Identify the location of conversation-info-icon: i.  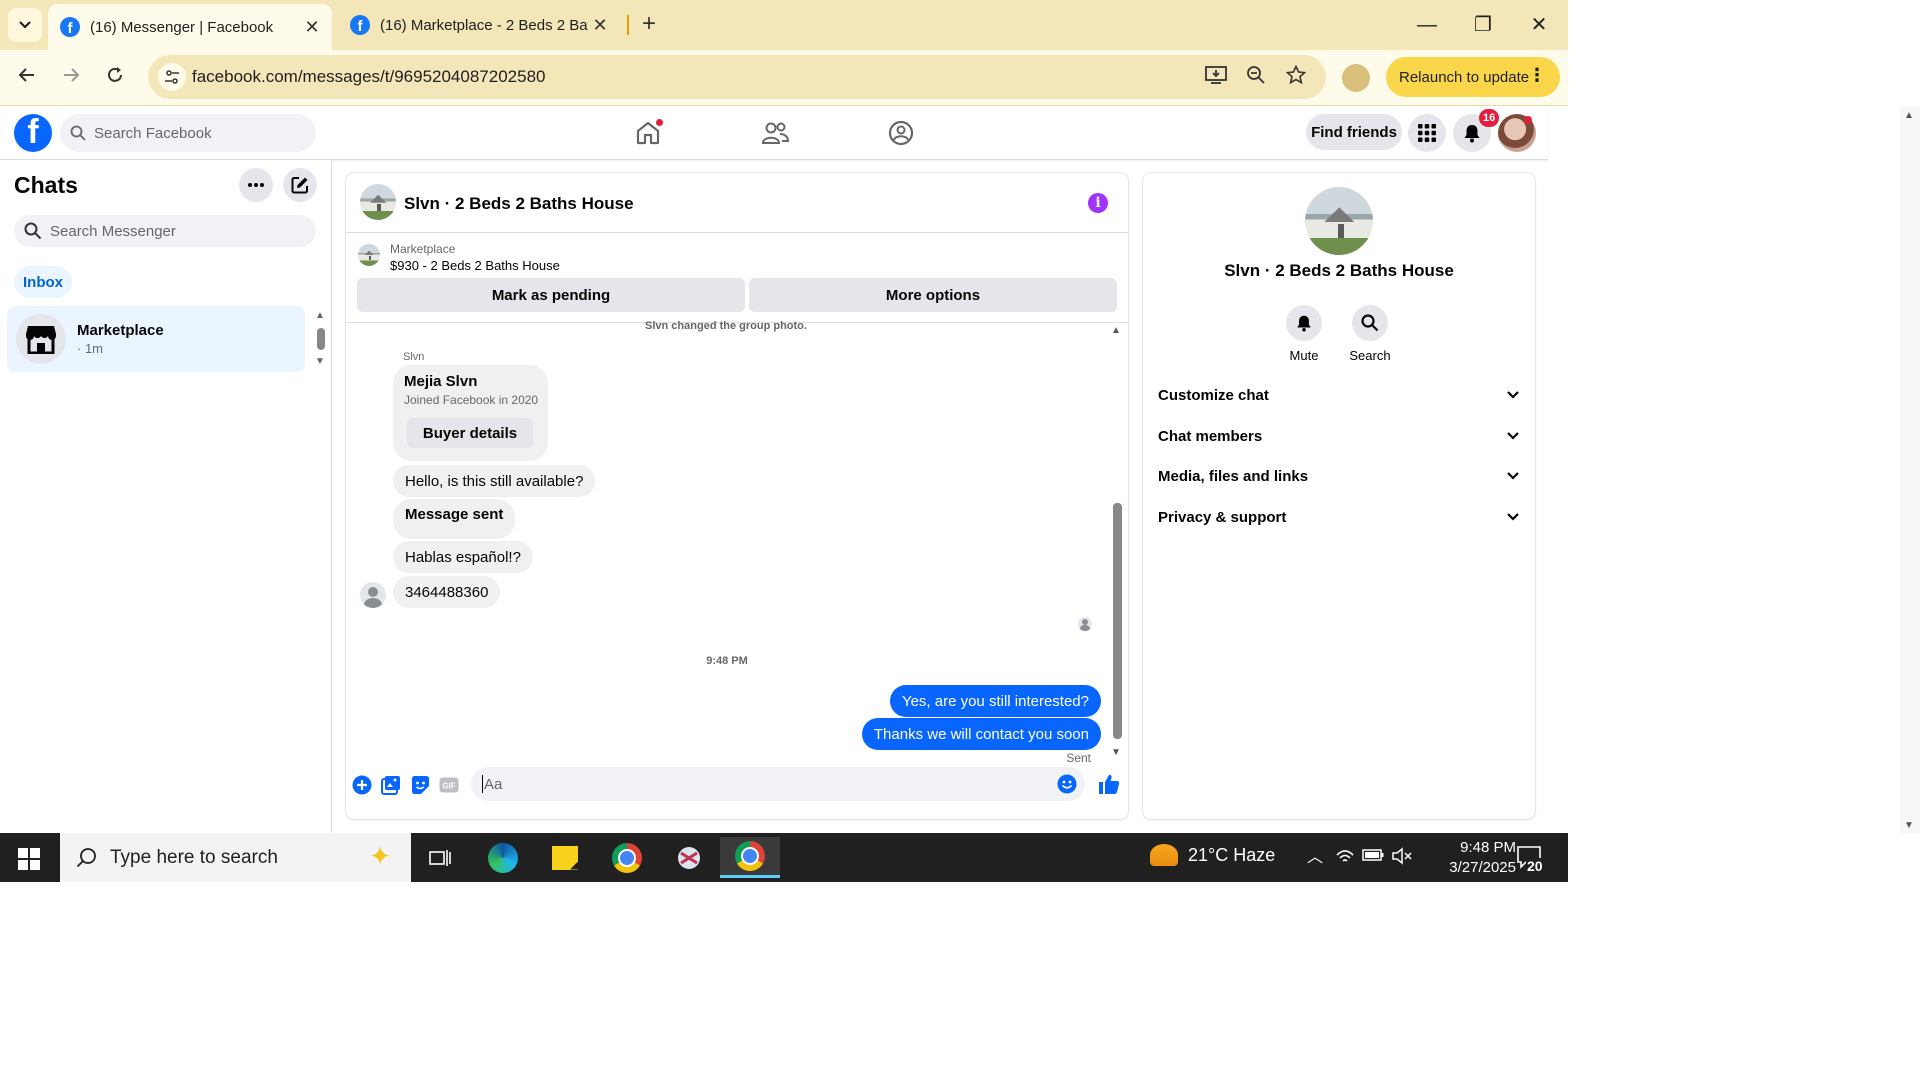
(1098, 203).